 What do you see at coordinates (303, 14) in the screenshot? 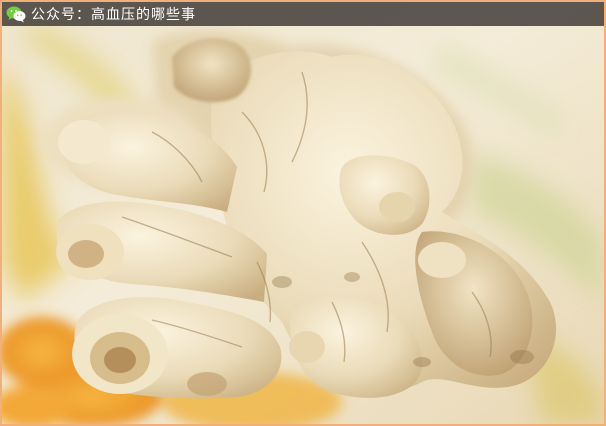
I see `watermark-bar: 公众号：高血压的哪些事` at bounding box center [303, 14].